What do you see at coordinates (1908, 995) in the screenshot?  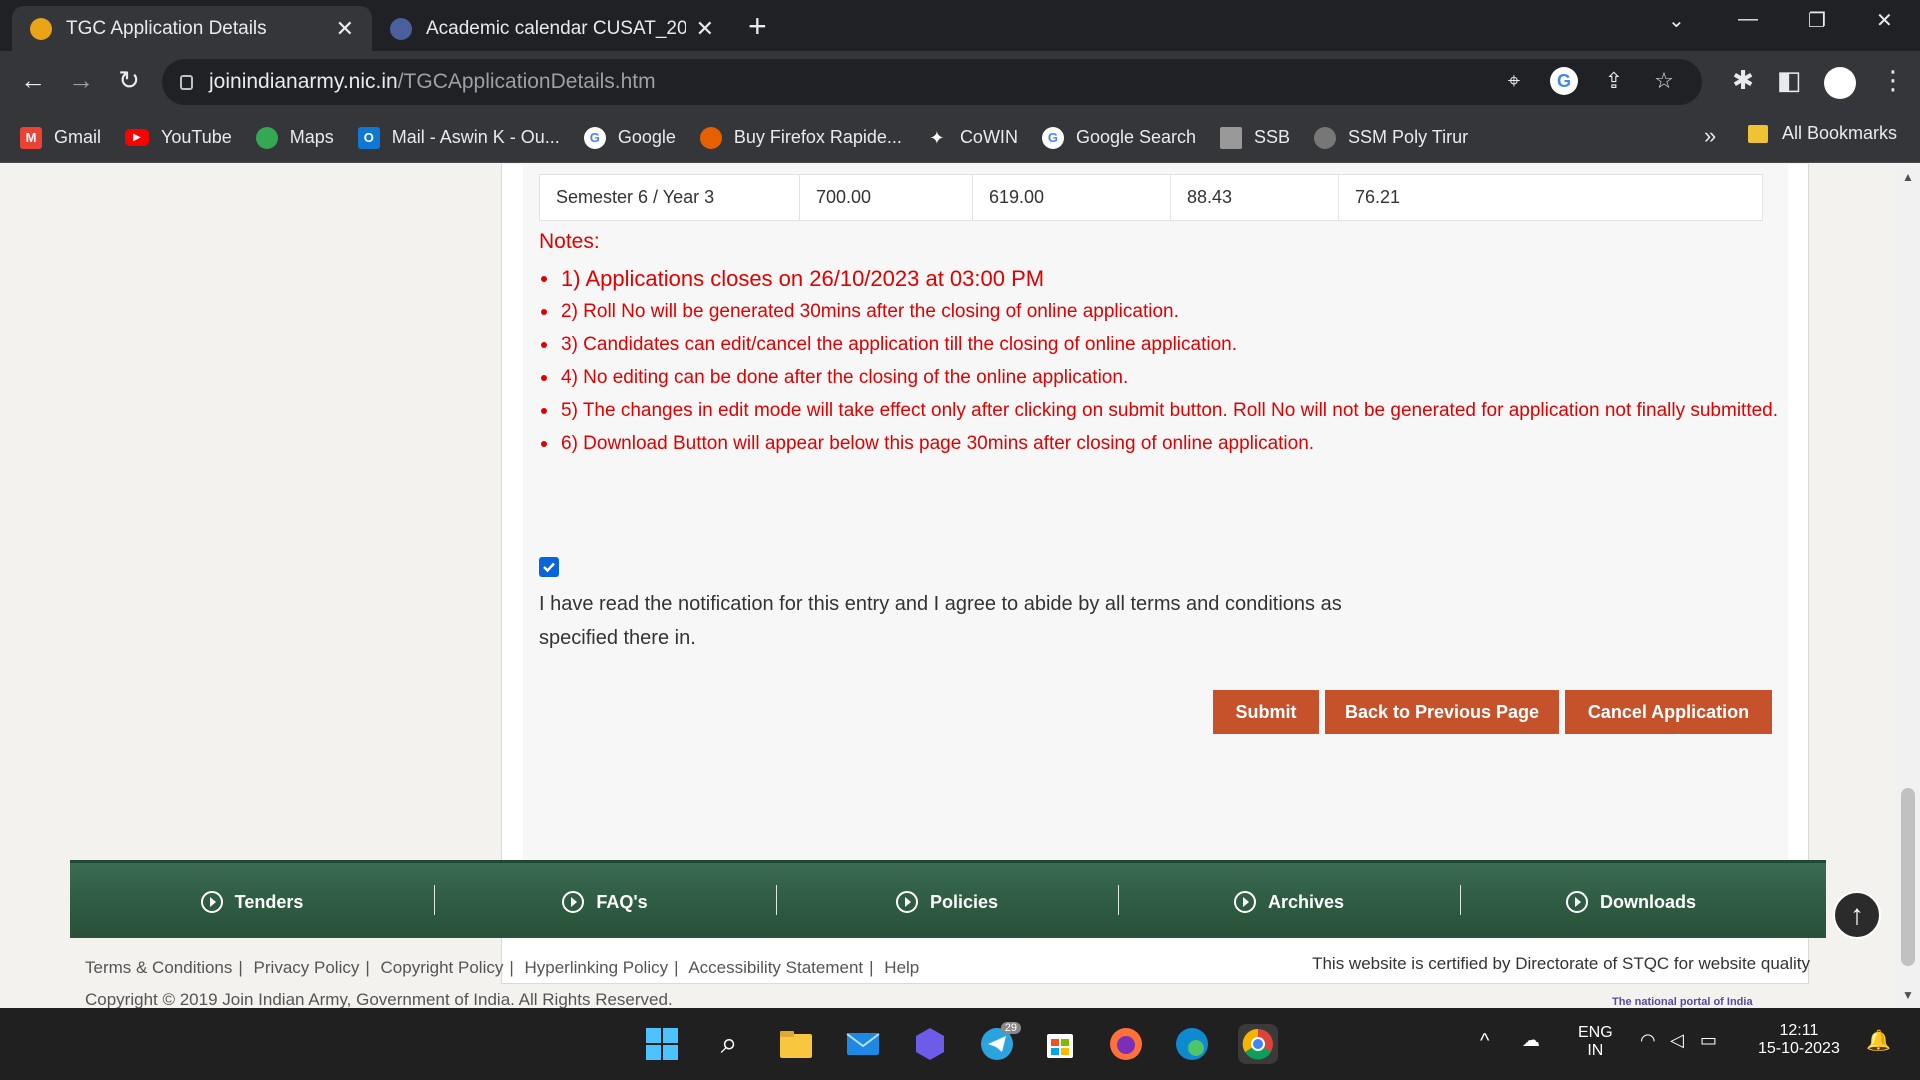 I see `scroll-down-arrow-icon: ▼` at bounding box center [1908, 995].